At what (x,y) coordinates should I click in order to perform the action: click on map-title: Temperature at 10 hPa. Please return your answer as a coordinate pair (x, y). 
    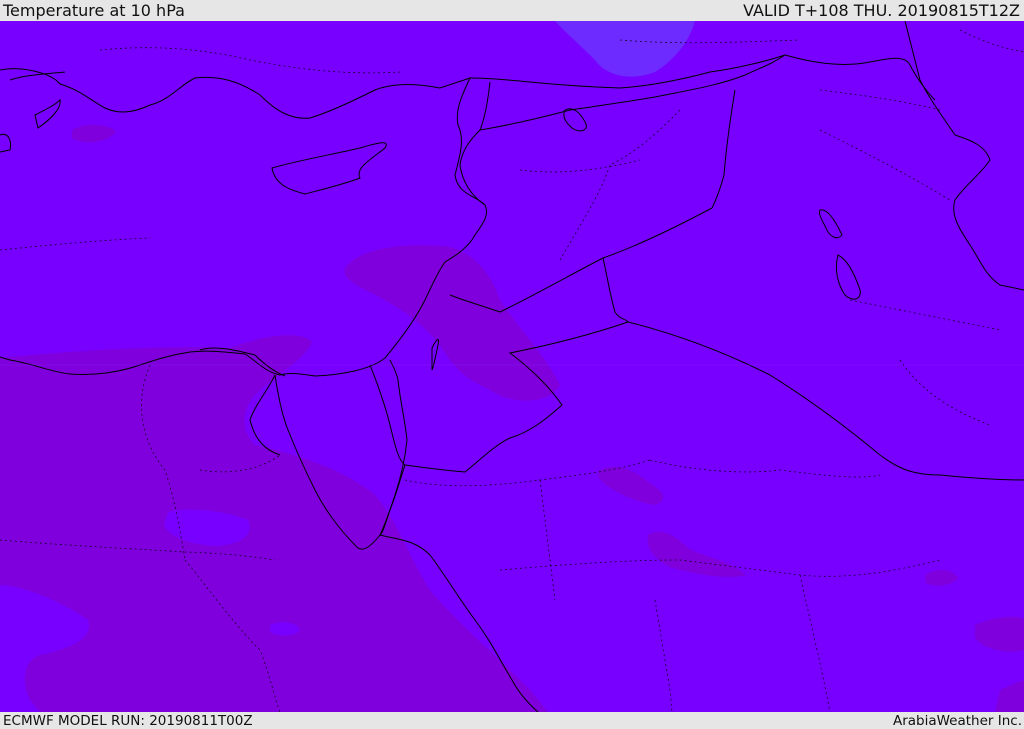
    Looking at the image, I should click on (94, 10).